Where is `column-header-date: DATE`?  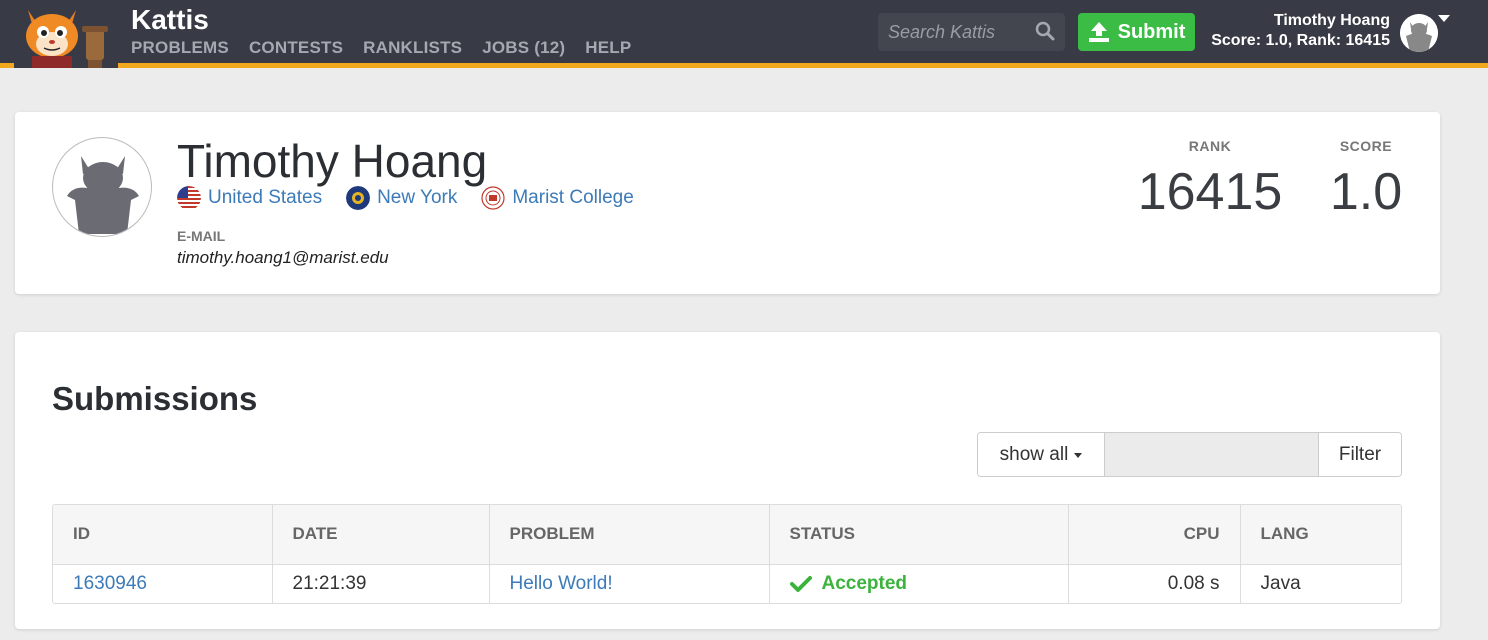
column-header-date: DATE is located at coordinates (381, 535).